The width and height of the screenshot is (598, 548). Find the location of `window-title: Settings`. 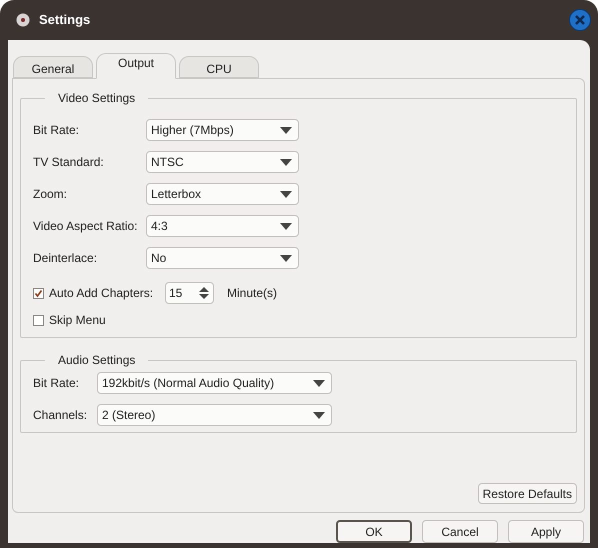

window-title: Settings is located at coordinates (64, 20).